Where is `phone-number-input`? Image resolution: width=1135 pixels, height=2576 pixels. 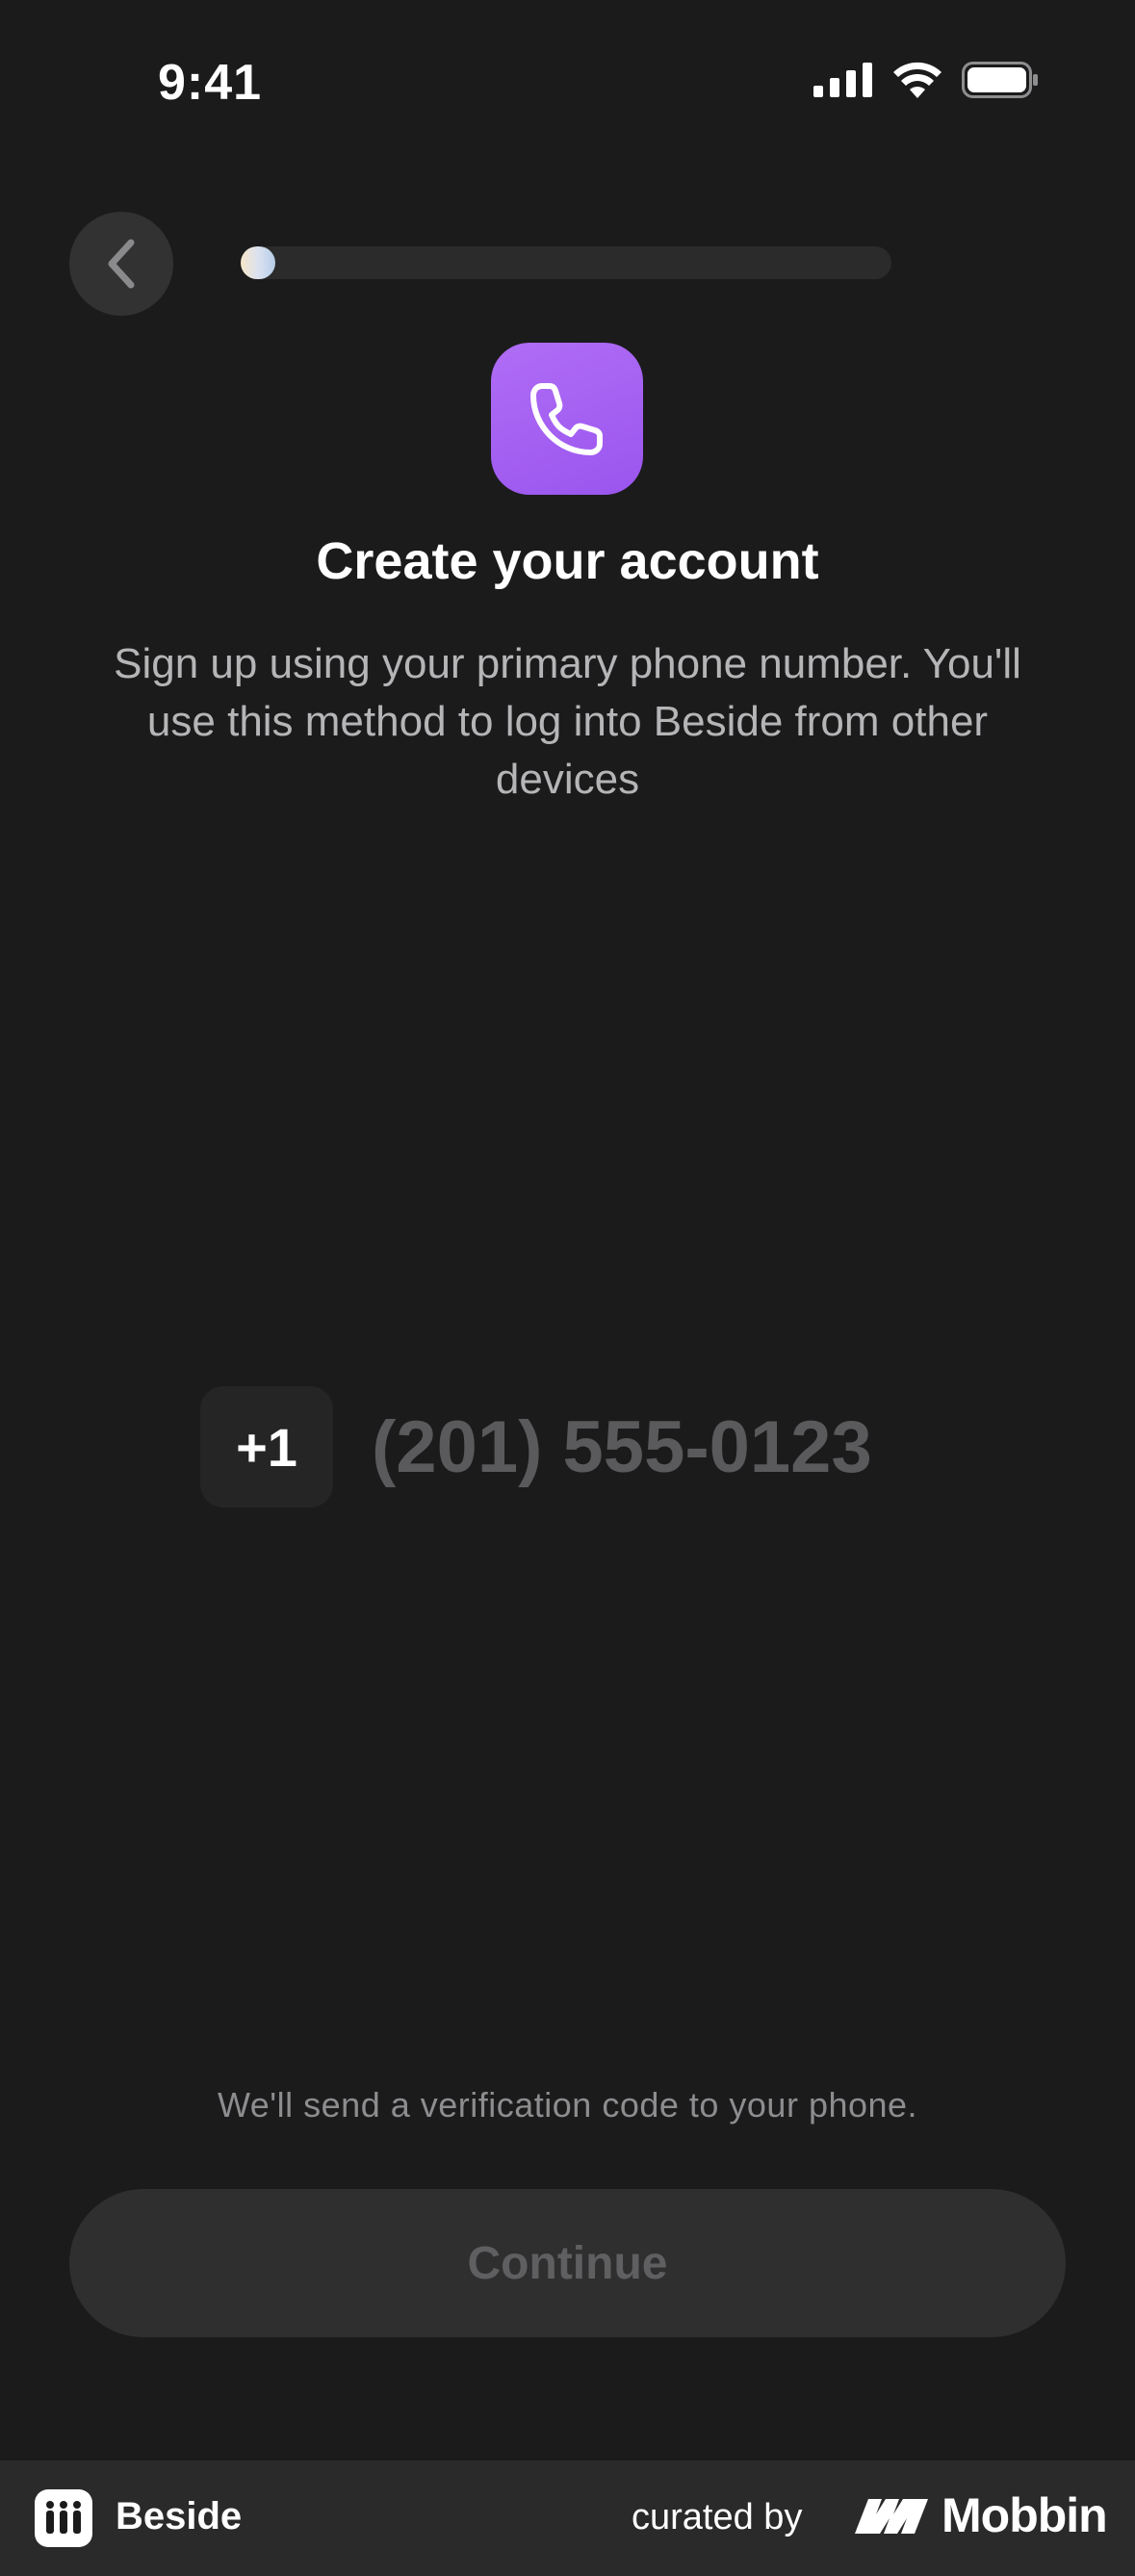 phone-number-input is located at coordinates (670, 1447).